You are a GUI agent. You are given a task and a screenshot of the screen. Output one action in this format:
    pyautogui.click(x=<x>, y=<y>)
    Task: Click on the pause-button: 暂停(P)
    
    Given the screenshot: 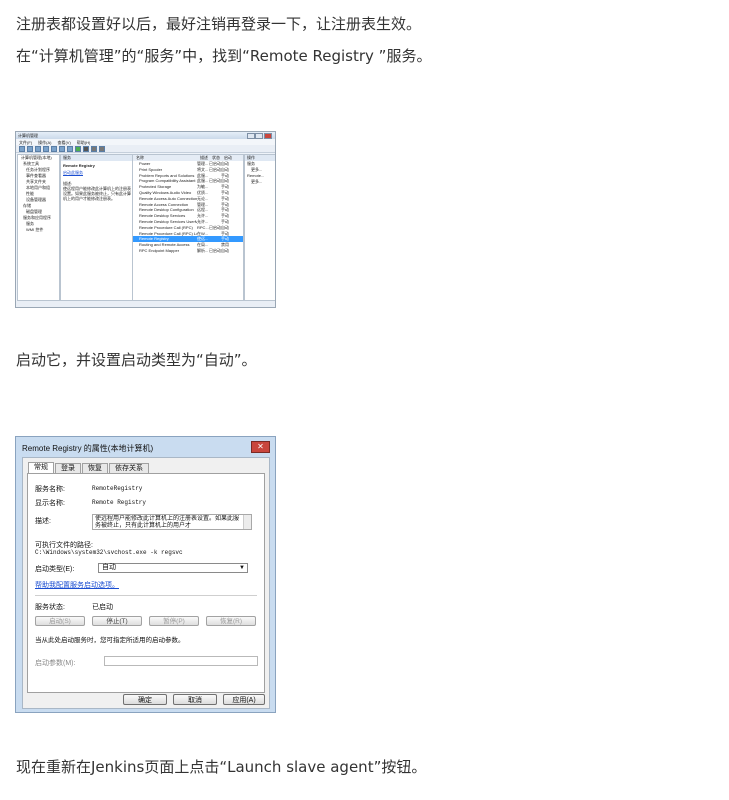 What is the action you would take?
    pyautogui.click(x=174, y=621)
    